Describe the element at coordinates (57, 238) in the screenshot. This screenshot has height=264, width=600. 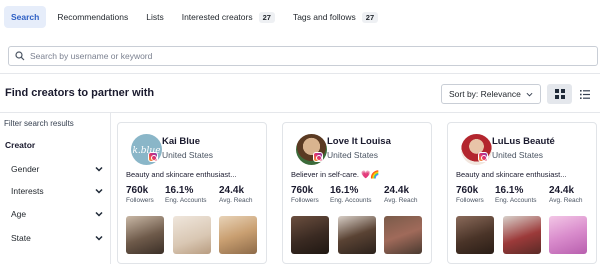
I see `filter-state: State` at that location.